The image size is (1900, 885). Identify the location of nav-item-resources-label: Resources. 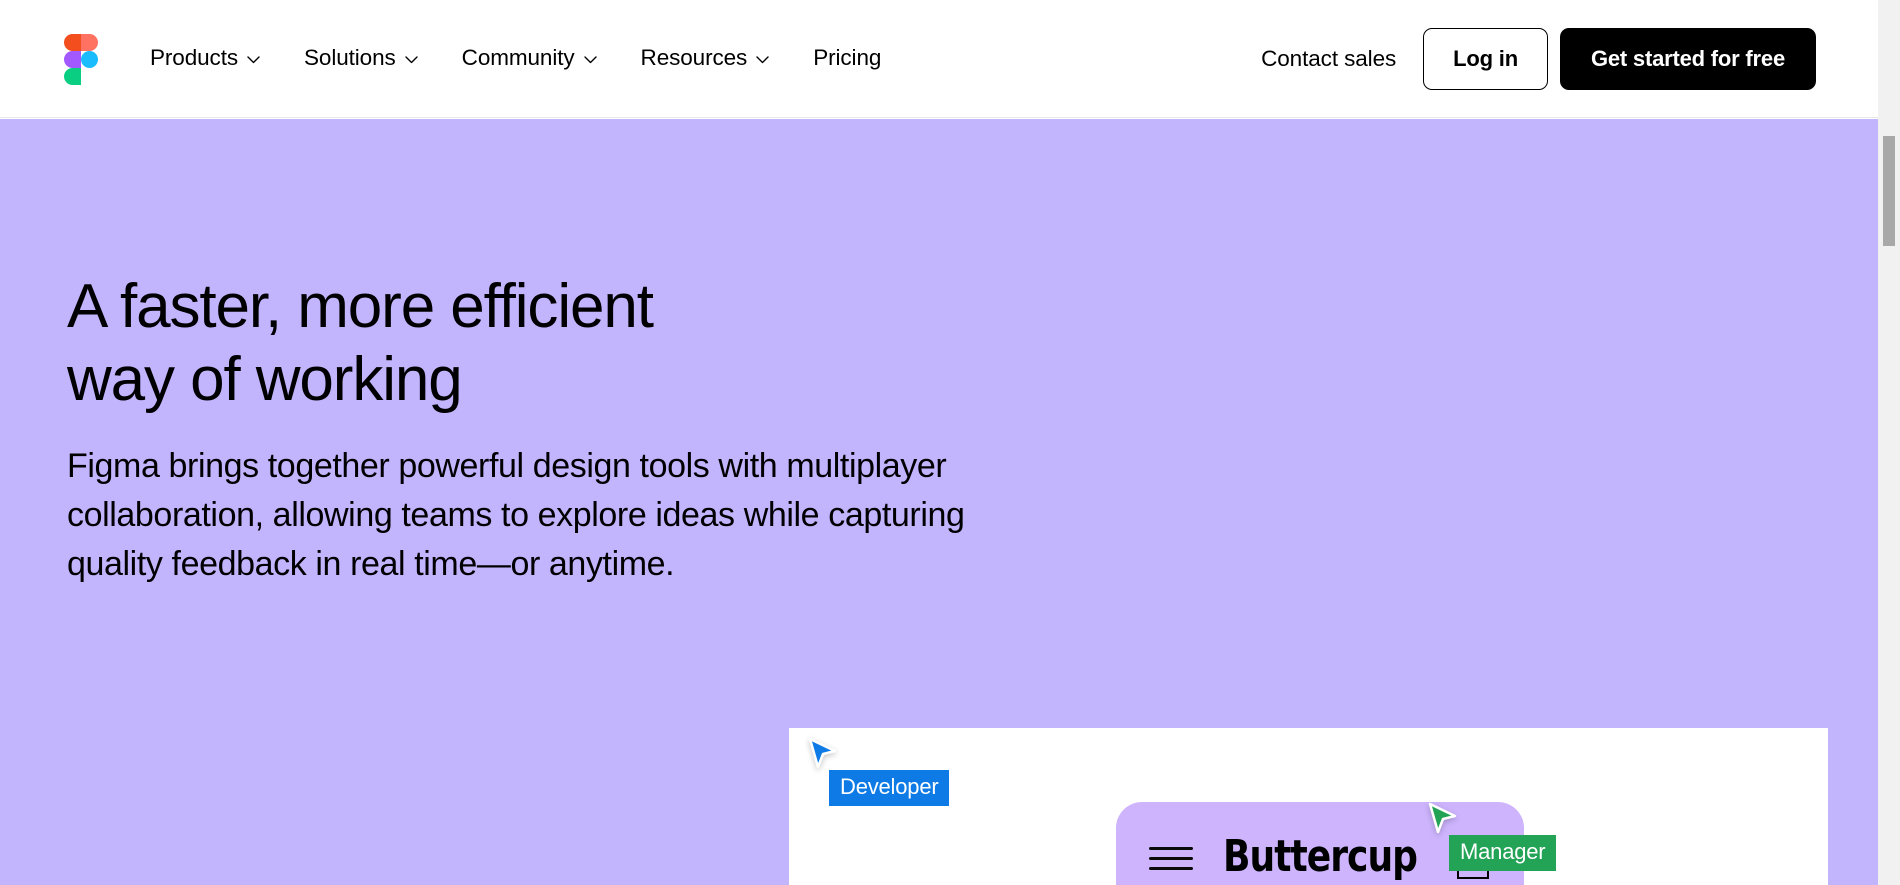
(694, 58).